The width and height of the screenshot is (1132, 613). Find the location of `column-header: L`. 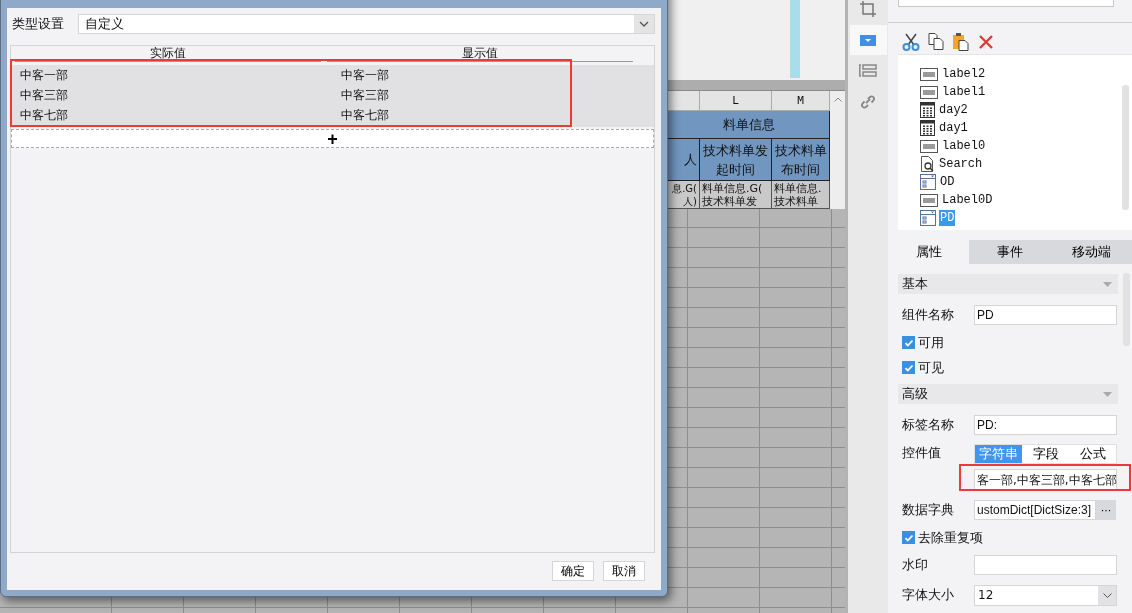

column-header: L is located at coordinates (736, 101).